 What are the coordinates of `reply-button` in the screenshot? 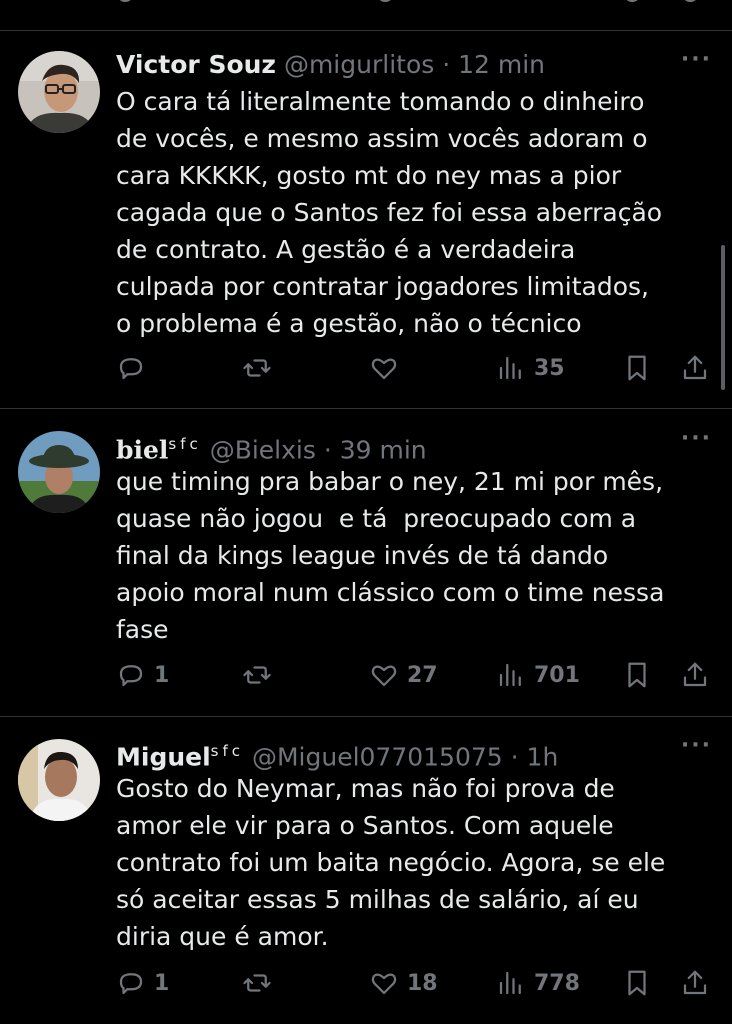 It's located at (135, 368).